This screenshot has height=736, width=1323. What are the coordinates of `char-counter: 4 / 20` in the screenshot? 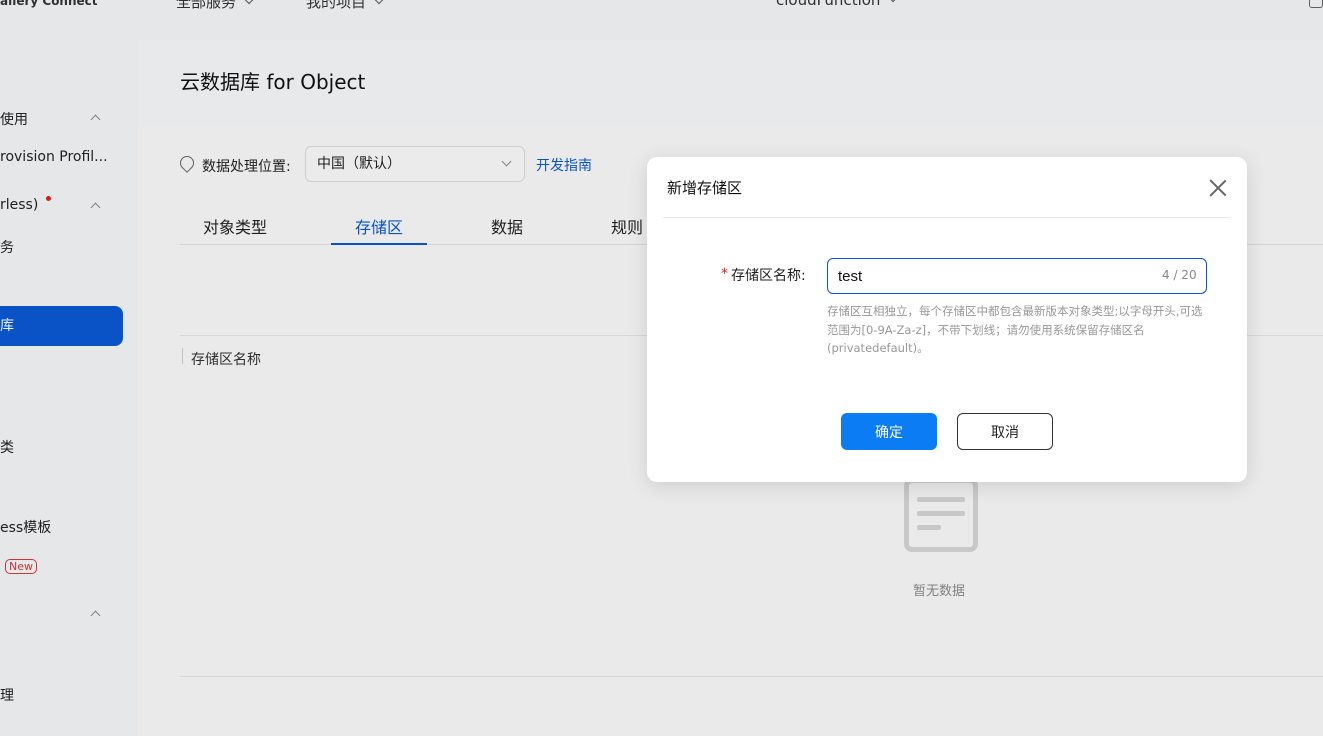 It's located at (1179, 275).